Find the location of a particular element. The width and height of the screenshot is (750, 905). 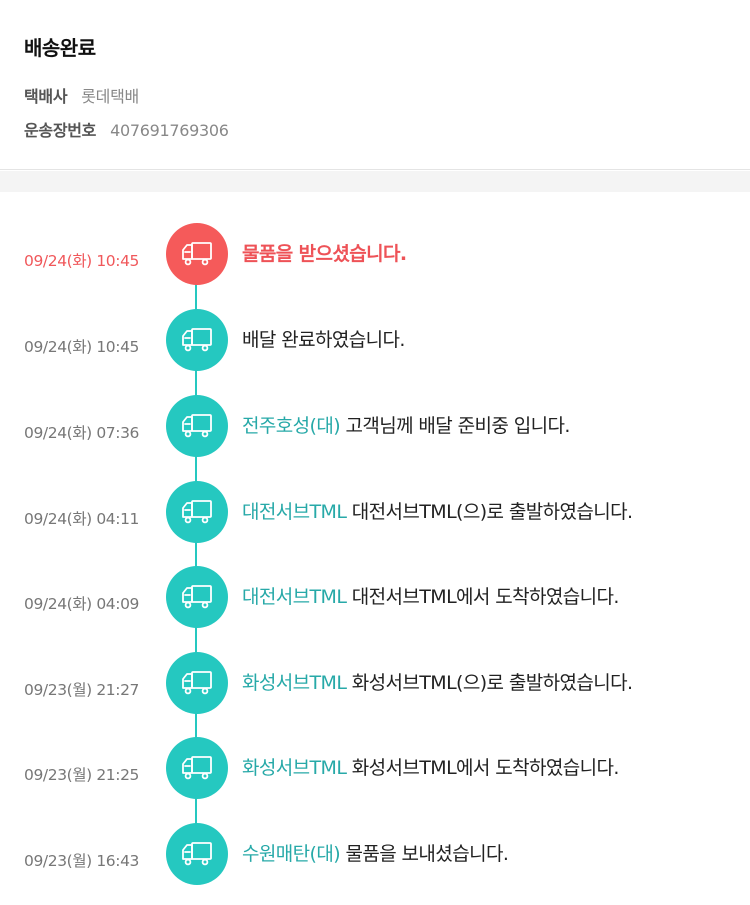

timeline-event: 09/24(화) 10:45 배달 완료하였습니다. is located at coordinates (375, 340).